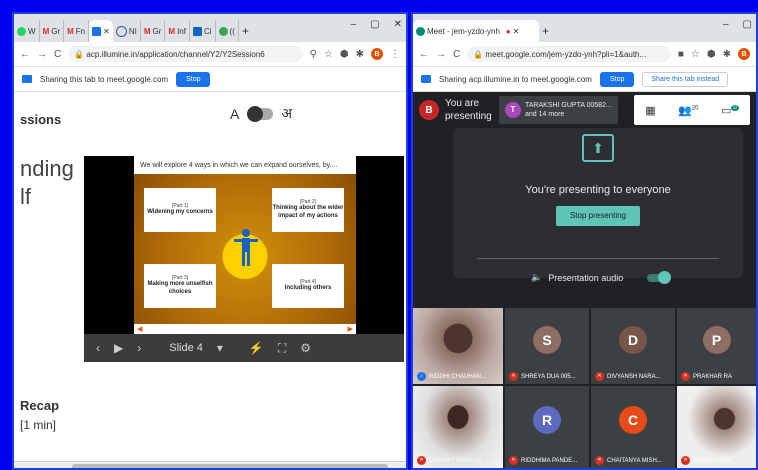 The image size is (758, 470). What do you see at coordinates (77, 31) in the screenshot?
I see `tab-gmail-2: M Fn` at bounding box center [77, 31].